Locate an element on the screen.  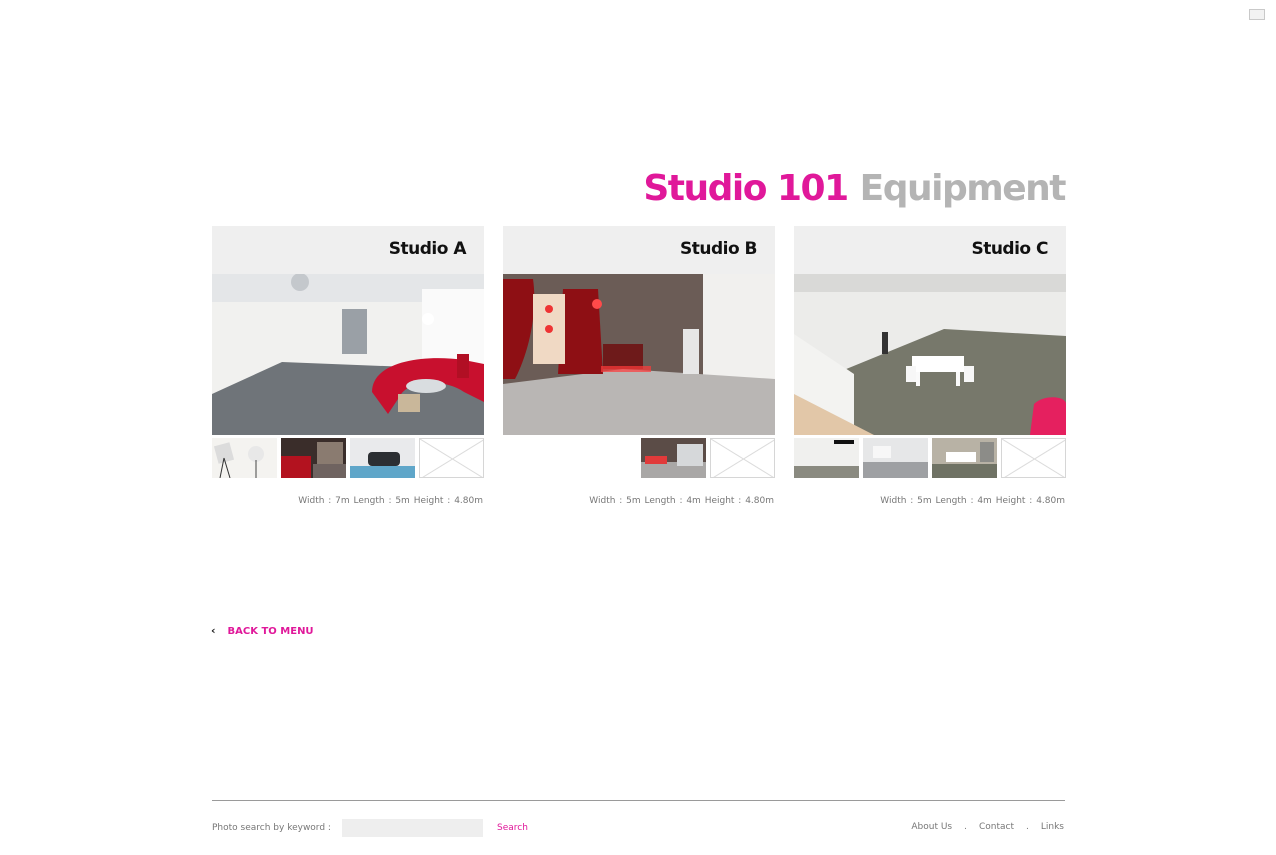
window-control-box is located at coordinates (1257, 14).